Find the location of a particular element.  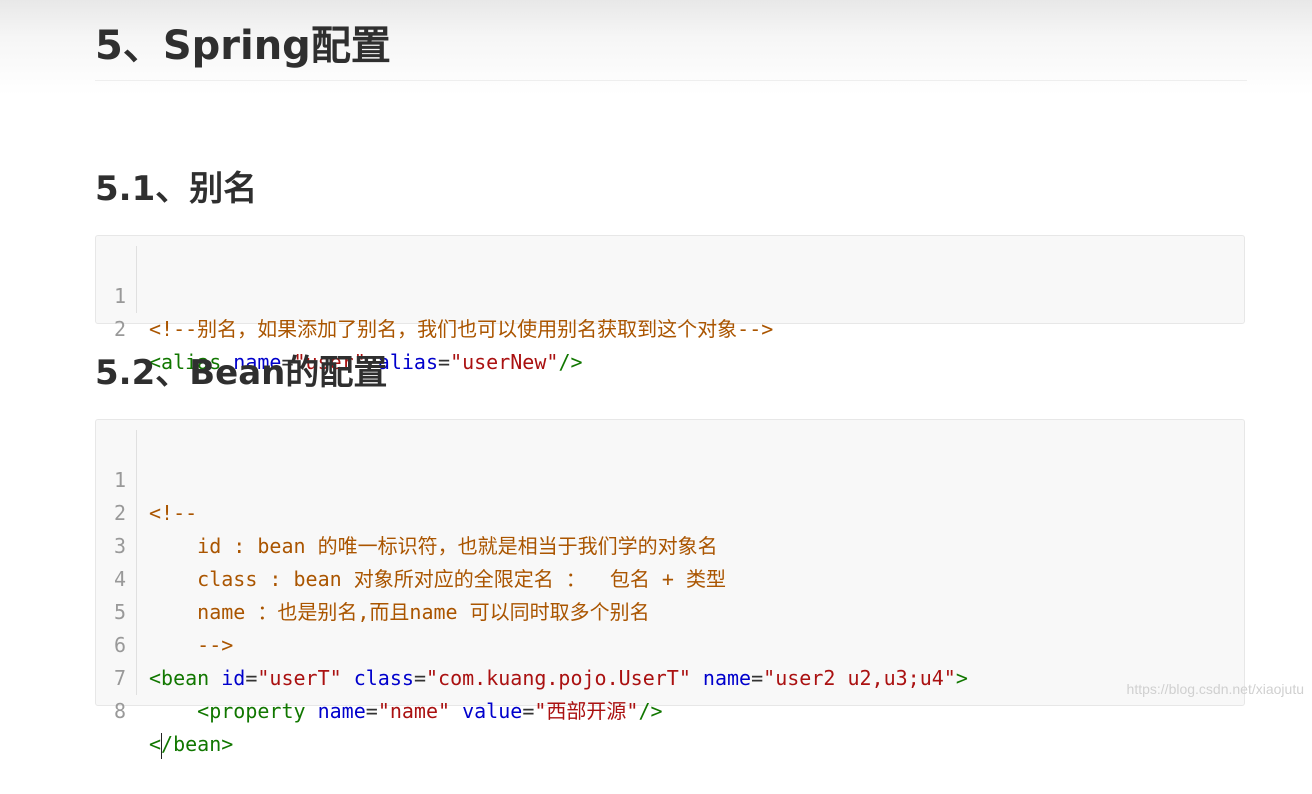

line-number: 2 is located at coordinates (111, 329).